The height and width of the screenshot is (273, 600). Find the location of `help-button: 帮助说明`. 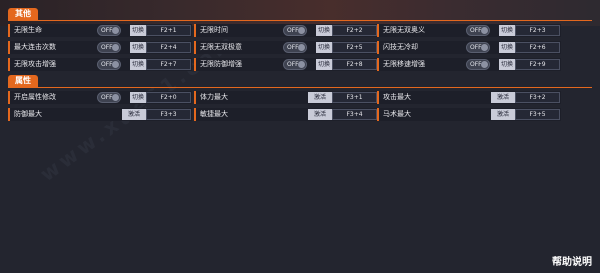

help-button: 帮助说明 is located at coordinates (572, 263).